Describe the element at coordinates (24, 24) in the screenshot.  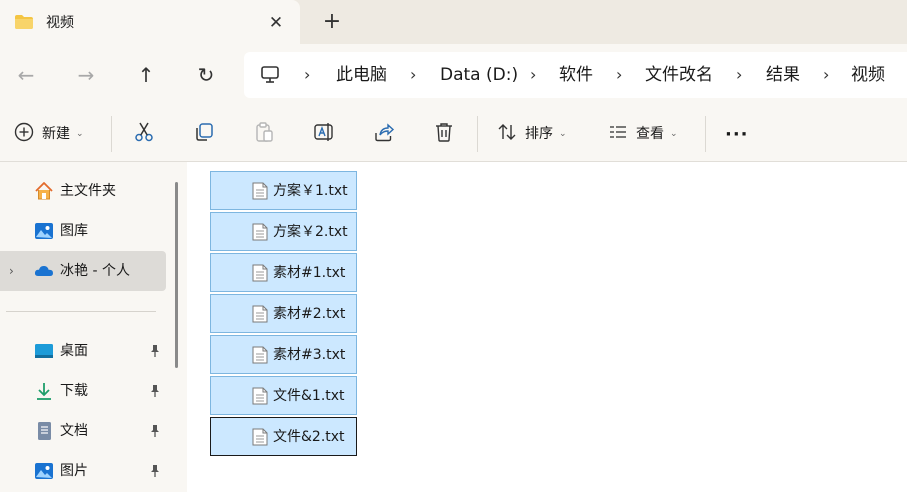
I see `folder-icon` at that location.